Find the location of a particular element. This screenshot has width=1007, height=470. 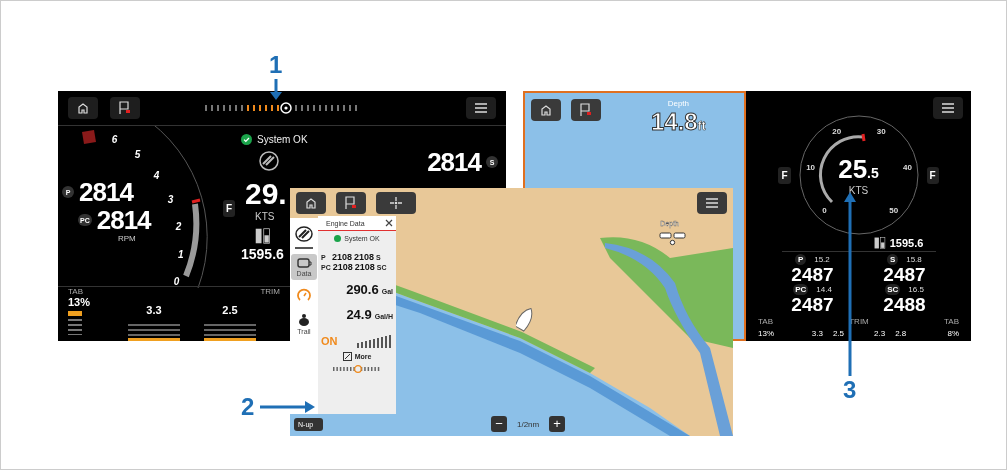

close-icon is located at coordinates (389, 223).